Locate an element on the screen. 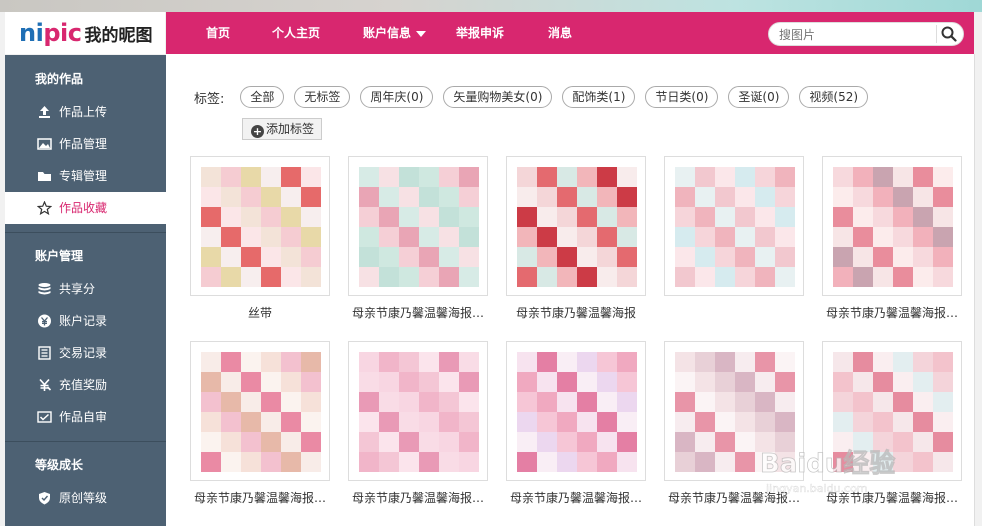 This screenshot has width=982, height=526. sidebar-item-self-review: 作品自审 is located at coordinates (85, 417).